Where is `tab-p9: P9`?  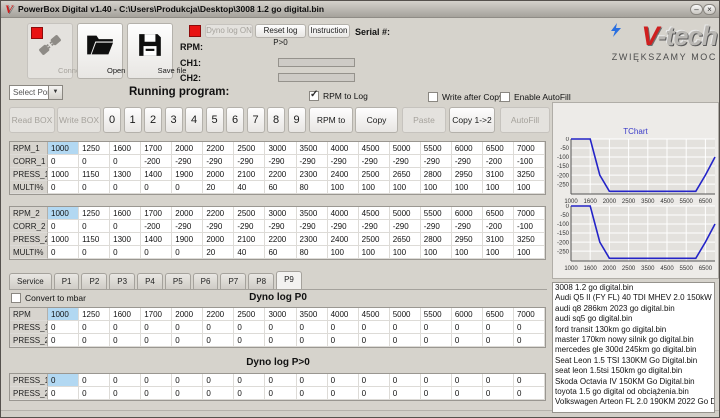 tab-p9: P9 is located at coordinates (289, 280).